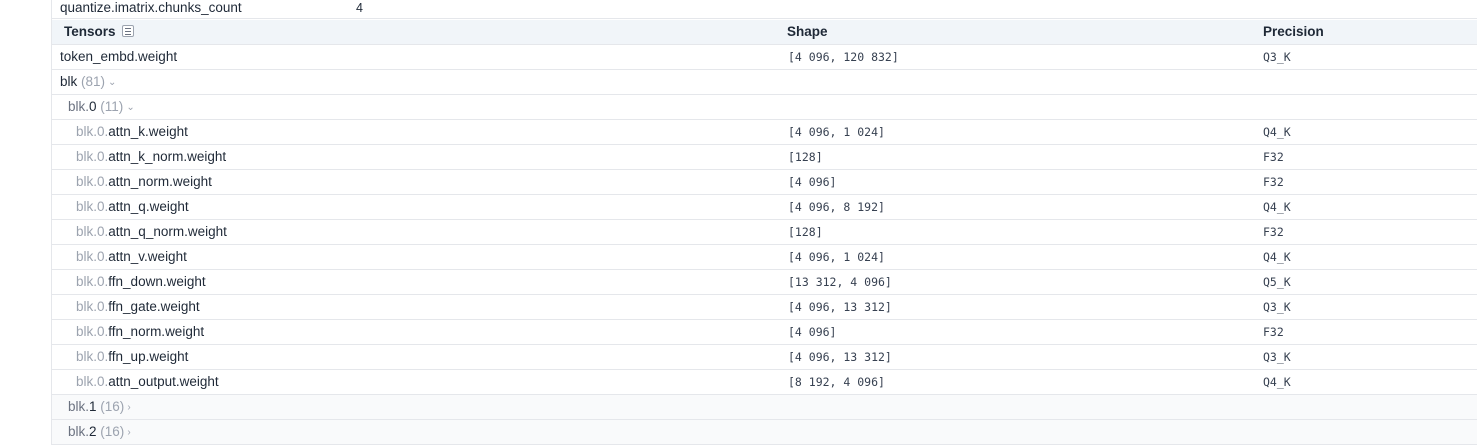  Describe the element at coordinates (93, 106) in the screenshot. I see `group-index: 0` at that location.